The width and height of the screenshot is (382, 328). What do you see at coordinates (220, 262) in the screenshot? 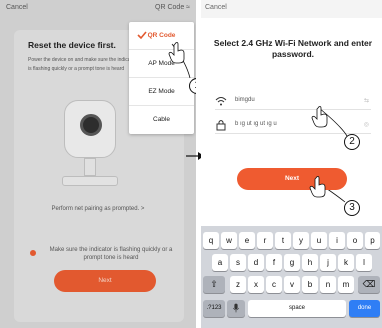
I see `key-a: a` at bounding box center [220, 262].